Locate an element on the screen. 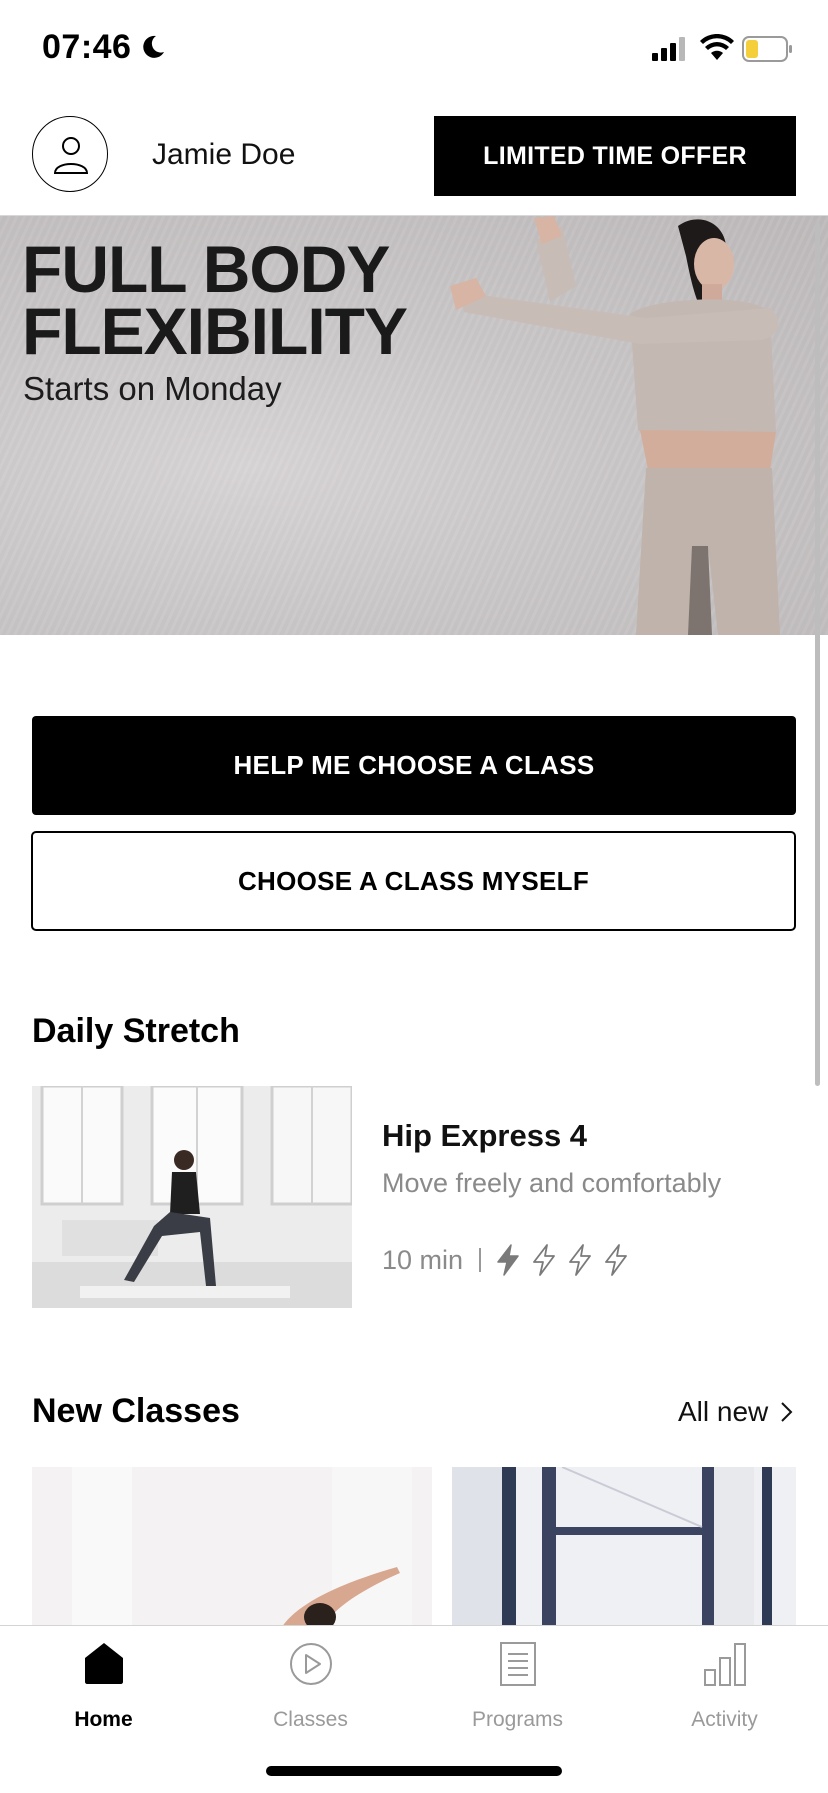  tab-home: Home is located at coordinates (103, 1686).